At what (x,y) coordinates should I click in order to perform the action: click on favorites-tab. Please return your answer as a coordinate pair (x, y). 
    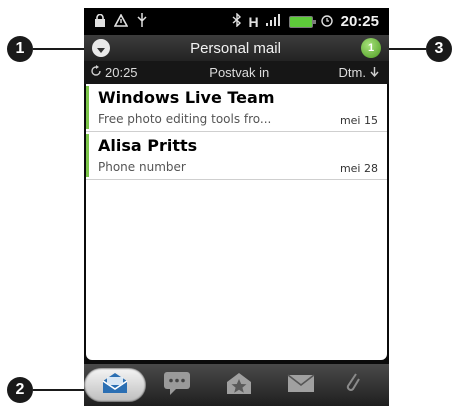
    Looking at the image, I should click on (239, 385).